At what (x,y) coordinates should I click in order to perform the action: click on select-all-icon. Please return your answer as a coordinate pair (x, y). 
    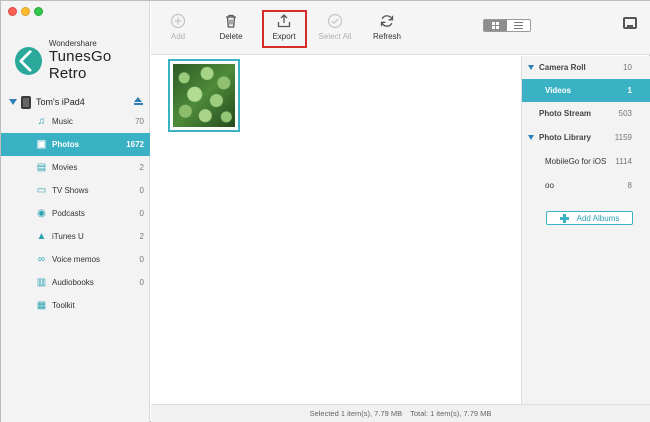
    Looking at the image, I should click on (335, 21).